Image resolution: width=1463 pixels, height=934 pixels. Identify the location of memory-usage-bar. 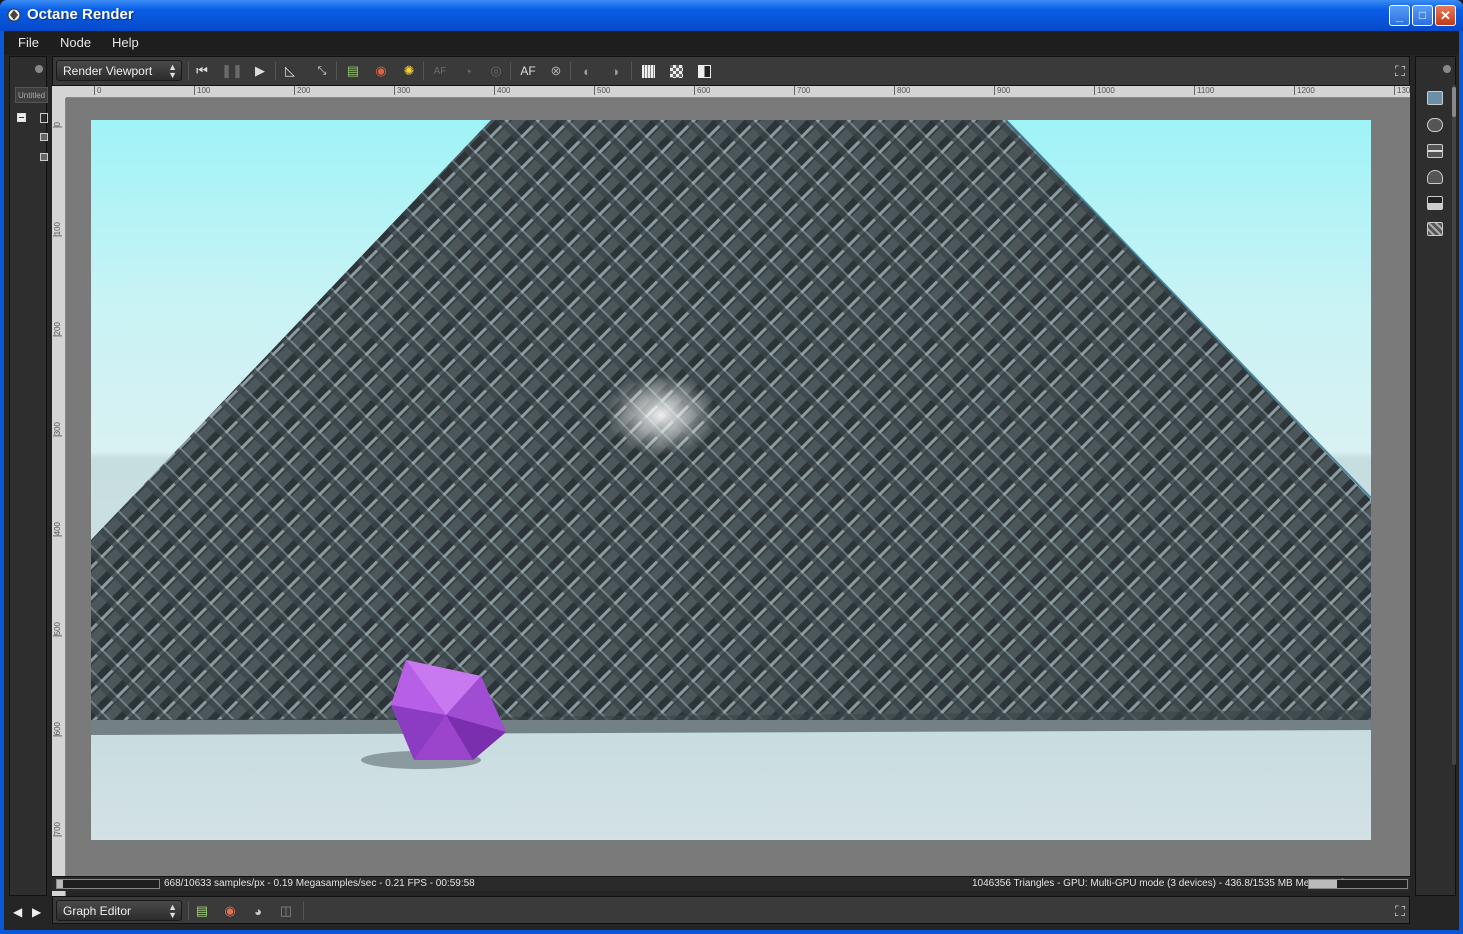
(1358, 884).